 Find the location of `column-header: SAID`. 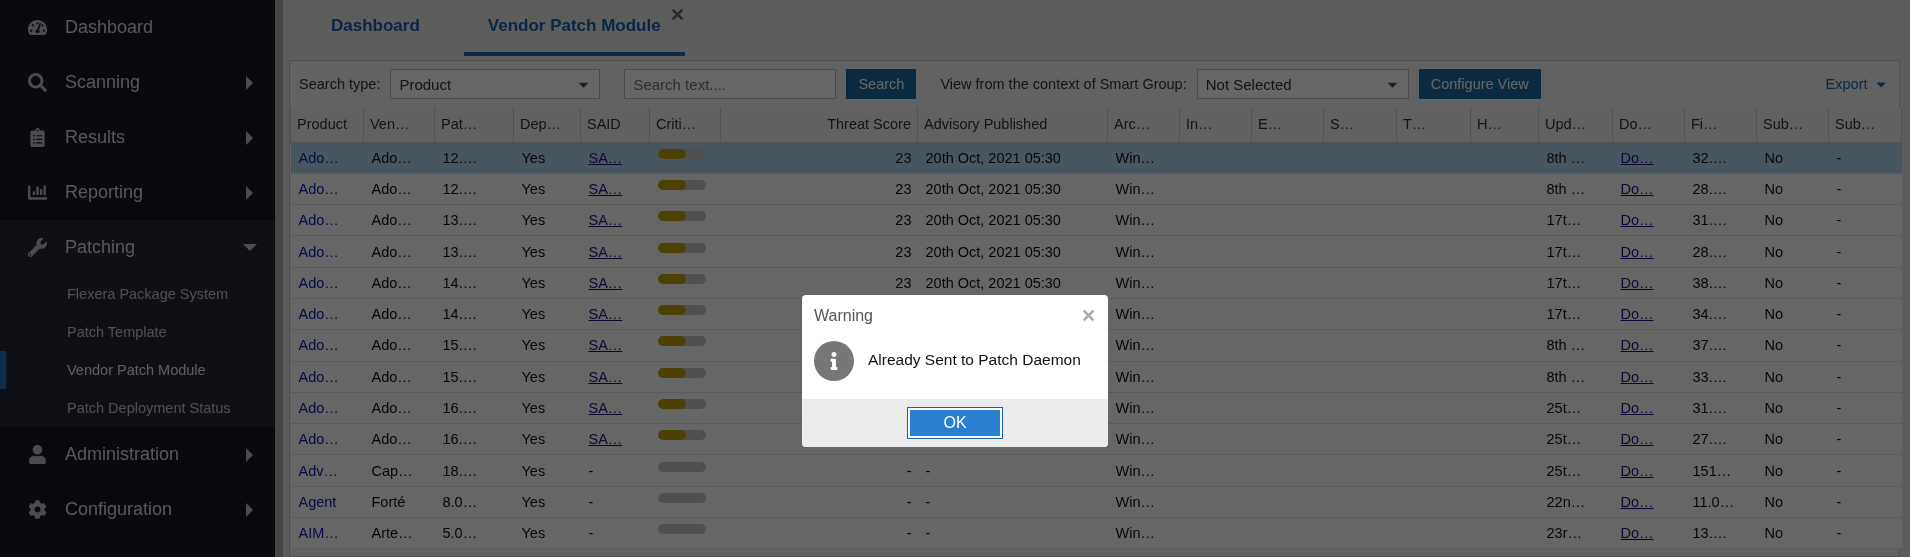

column-header: SAID is located at coordinates (615, 124).